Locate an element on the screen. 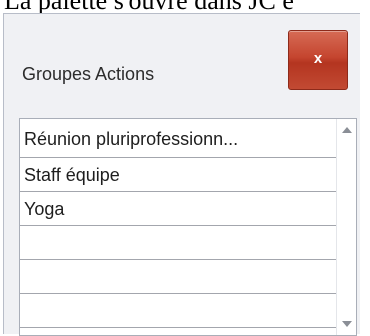 The image size is (370, 336). list-item: Staff équipe is located at coordinates (178, 175).